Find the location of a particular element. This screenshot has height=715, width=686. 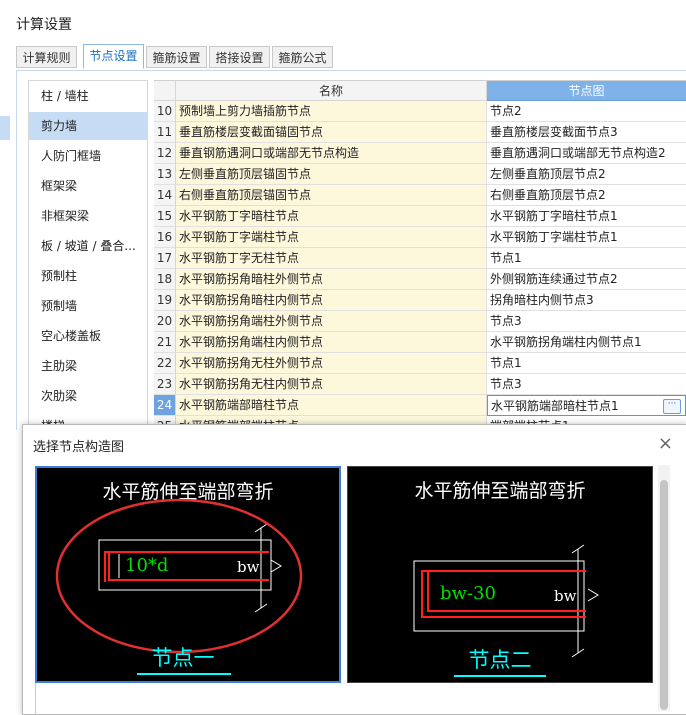

row-name: 右侧垂直筋顶层锚固节点 is located at coordinates (331, 195).